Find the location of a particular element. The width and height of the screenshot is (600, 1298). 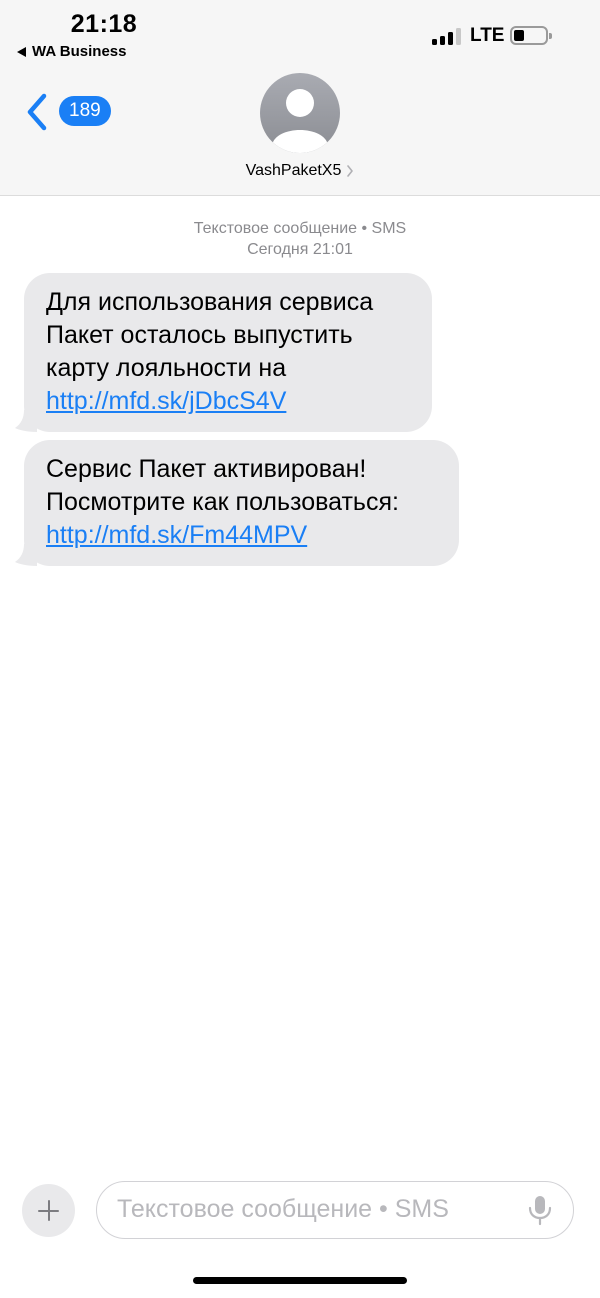

mic-icon is located at coordinates (540, 1210).